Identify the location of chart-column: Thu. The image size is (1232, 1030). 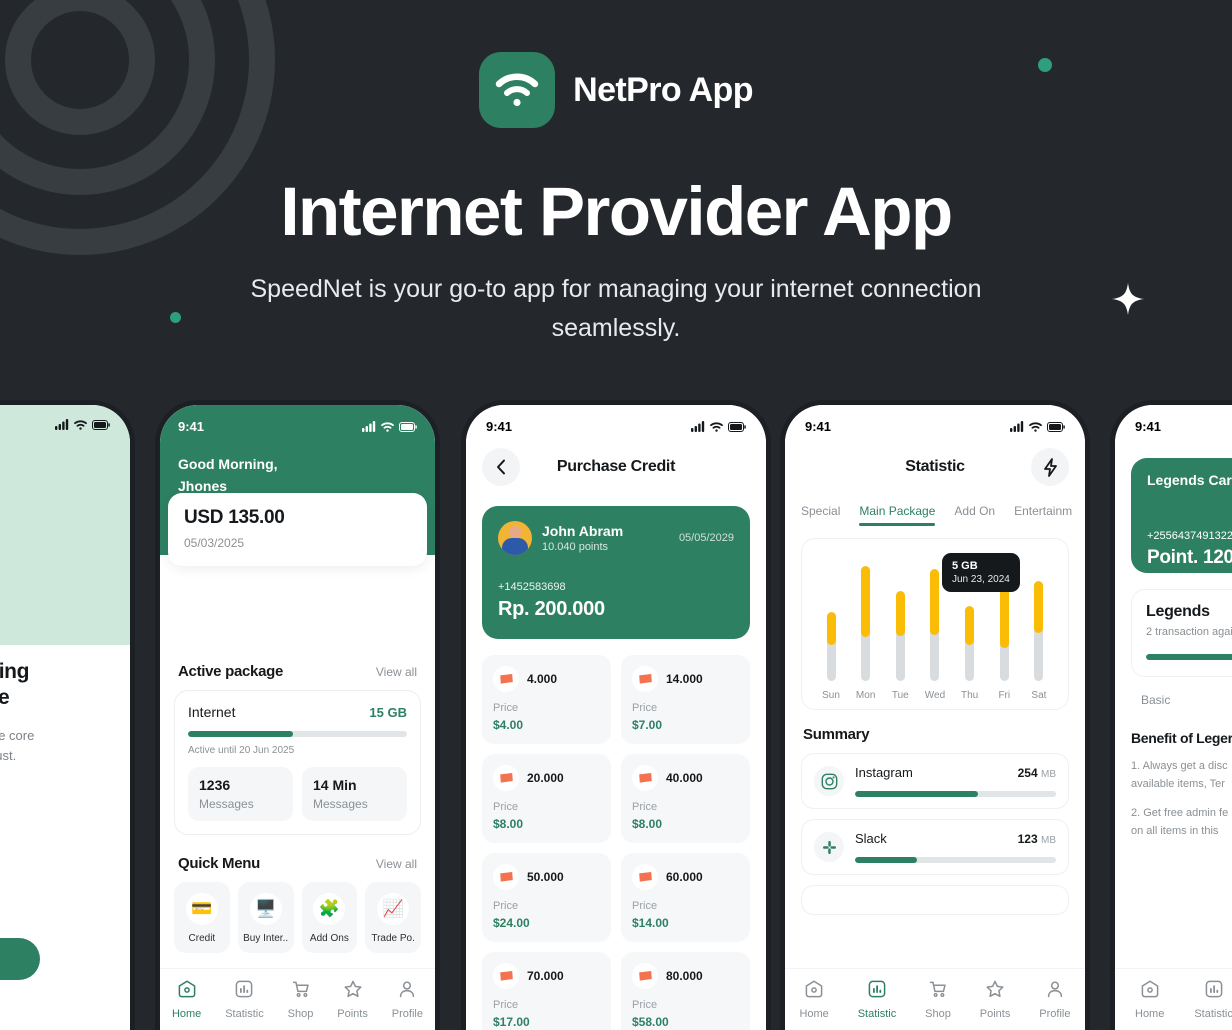
(970, 653).